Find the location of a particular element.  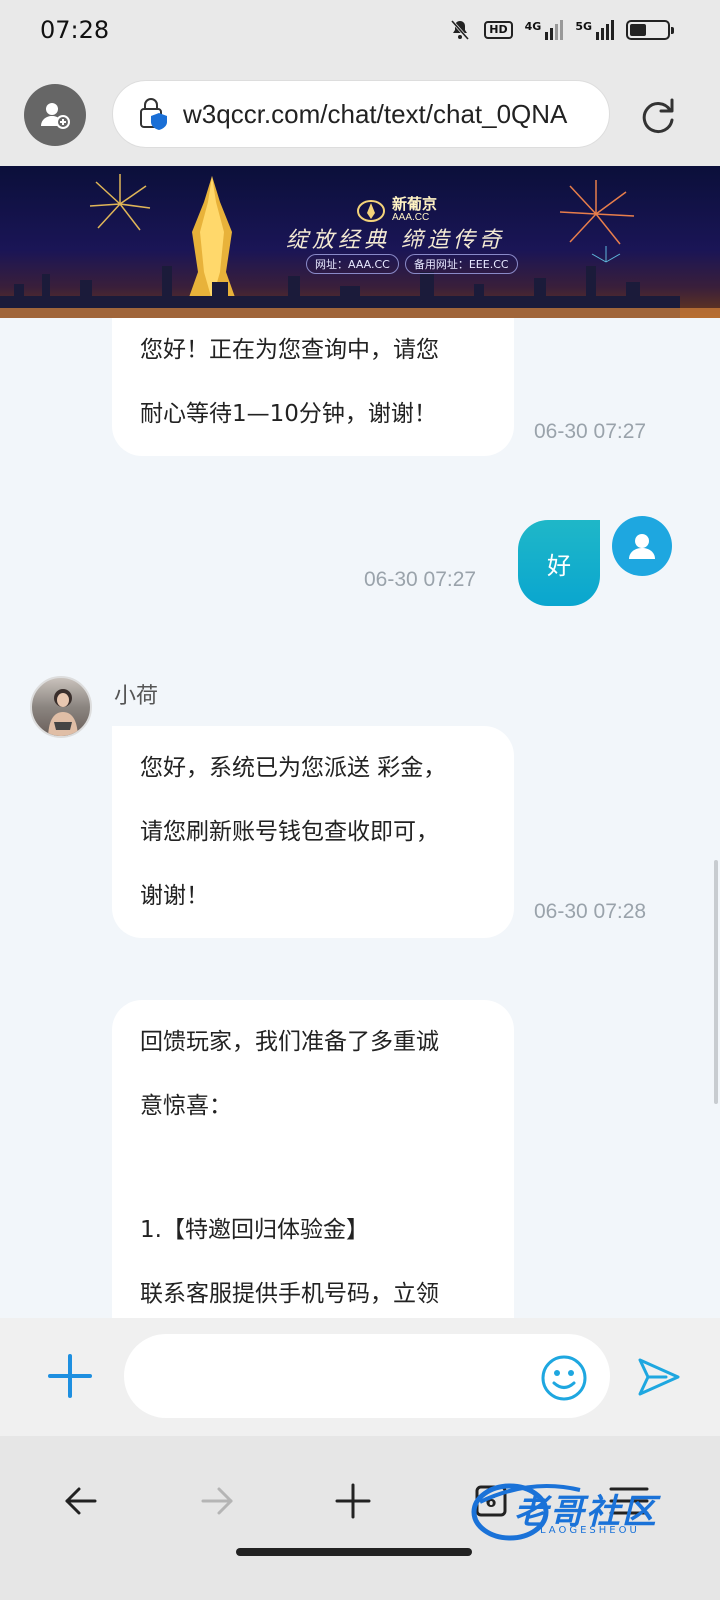

message-line: 您好！正在为您查询中，请您 is located at coordinates (289, 350).